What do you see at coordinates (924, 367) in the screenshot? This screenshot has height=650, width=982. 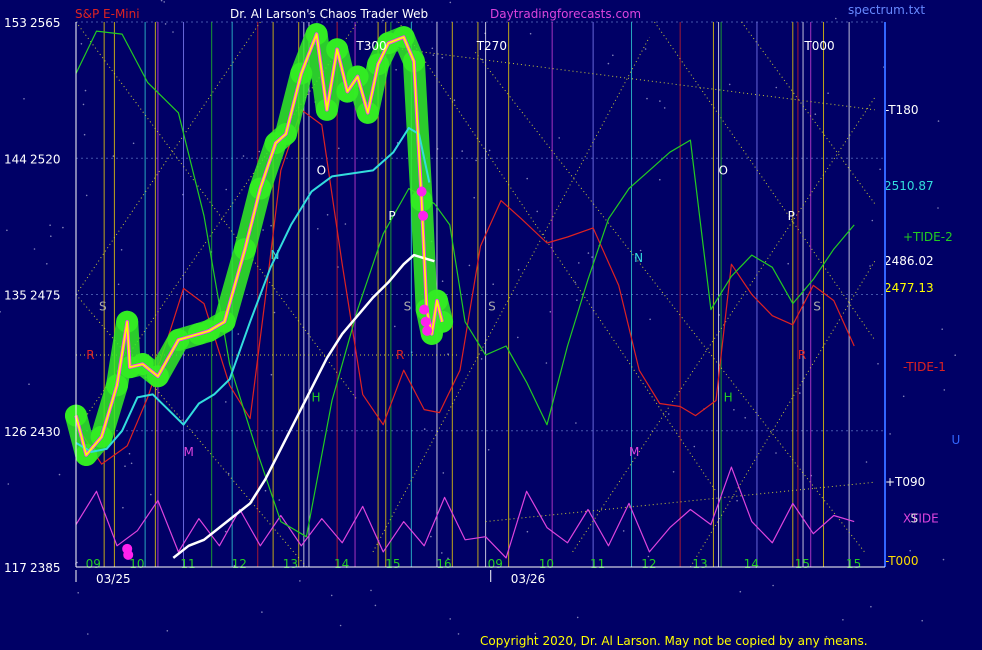 I see `series-name-label: -TIDE-1` at bounding box center [924, 367].